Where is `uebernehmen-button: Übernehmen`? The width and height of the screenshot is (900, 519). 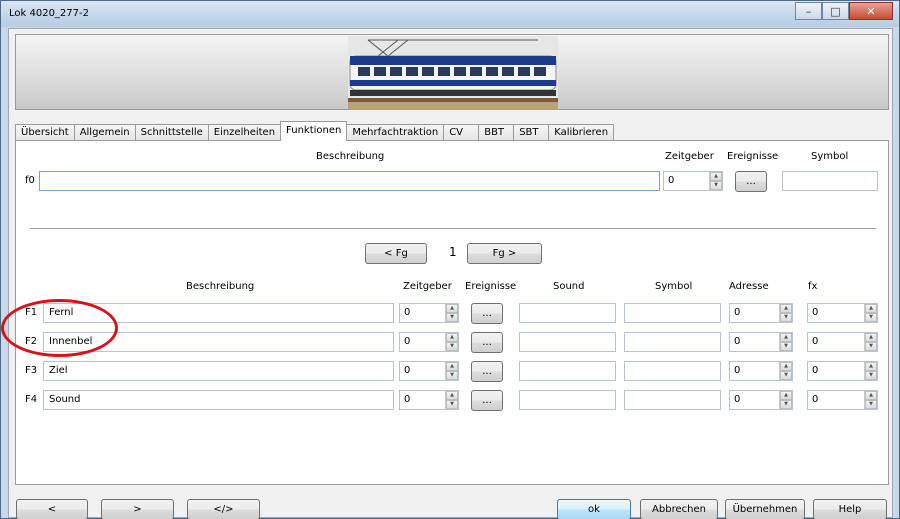
uebernehmen-button: Übernehmen is located at coordinates (765, 509).